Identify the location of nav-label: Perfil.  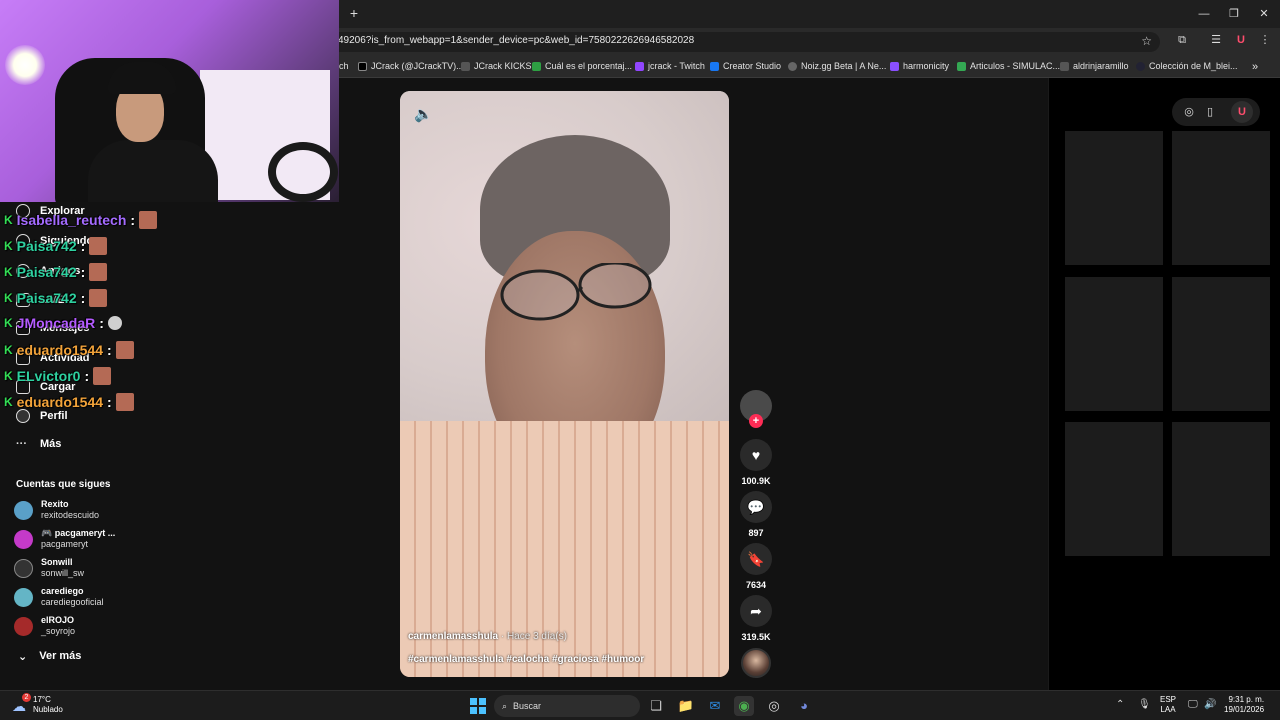
(54, 416).